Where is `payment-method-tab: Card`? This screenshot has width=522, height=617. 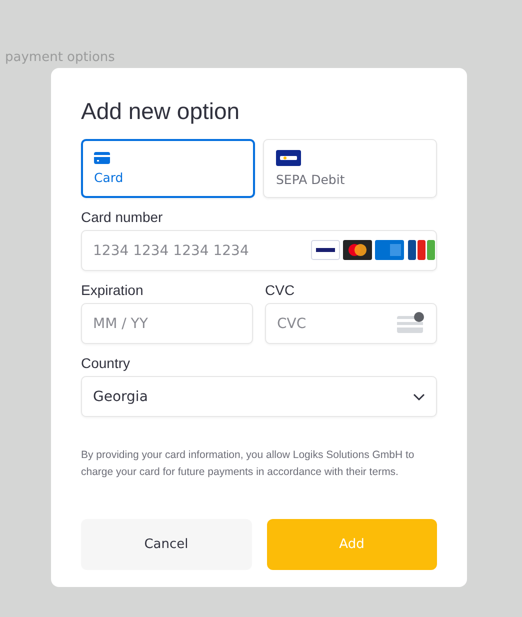
payment-method-tab: Card is located at coordinates (168, 168).